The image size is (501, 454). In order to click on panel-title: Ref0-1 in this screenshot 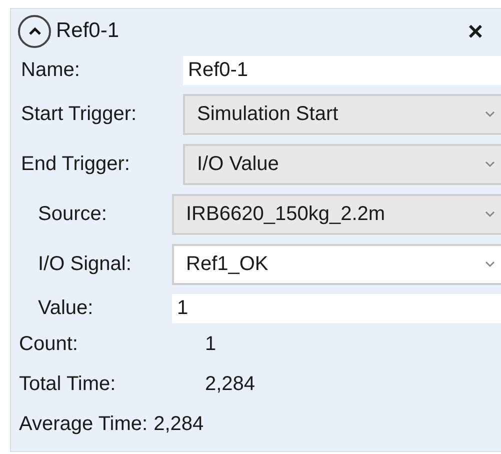, I will do `click(88, 31)`.